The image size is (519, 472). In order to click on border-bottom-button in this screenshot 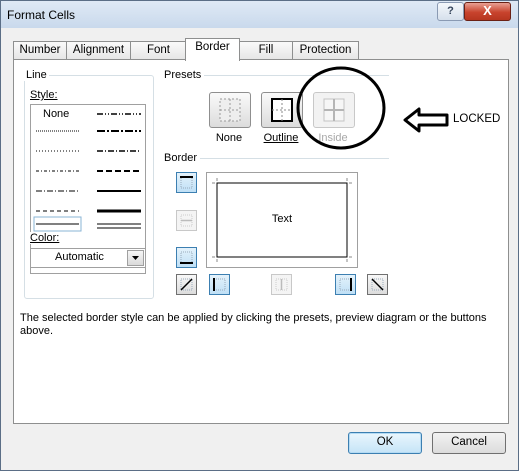, I will do `click(186, 257)`.